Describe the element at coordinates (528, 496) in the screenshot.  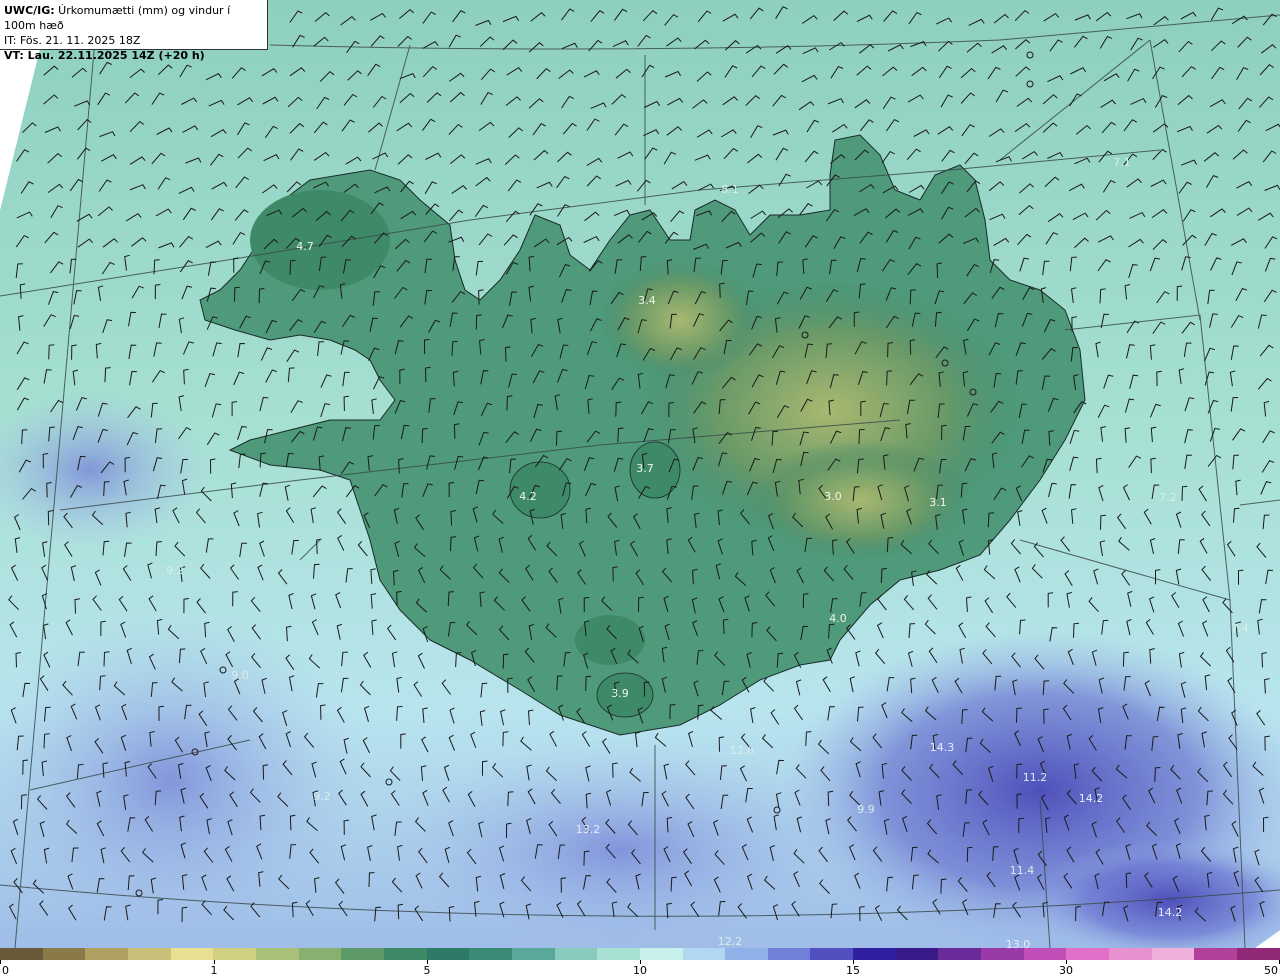
I see `precip-value-label: 4.2` at that location.